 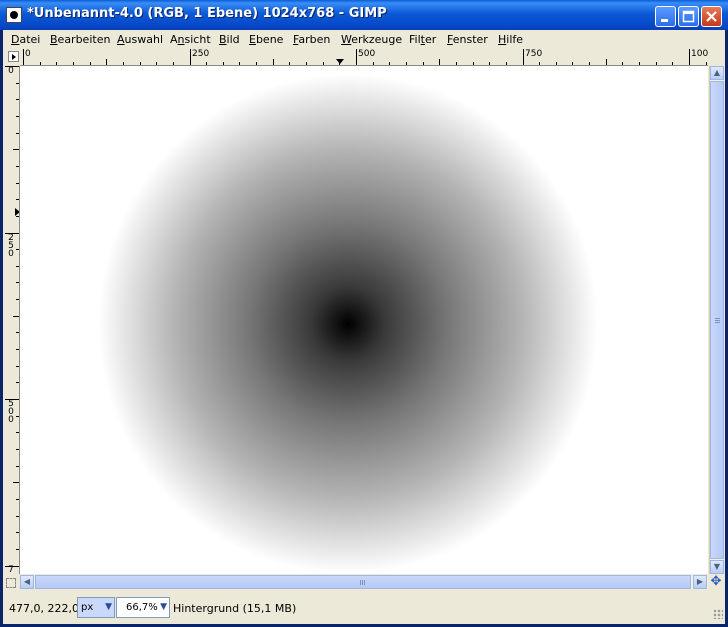 I want to click on horizontal-scrollbar: ◀ ▶, so click(x=364, y=582).